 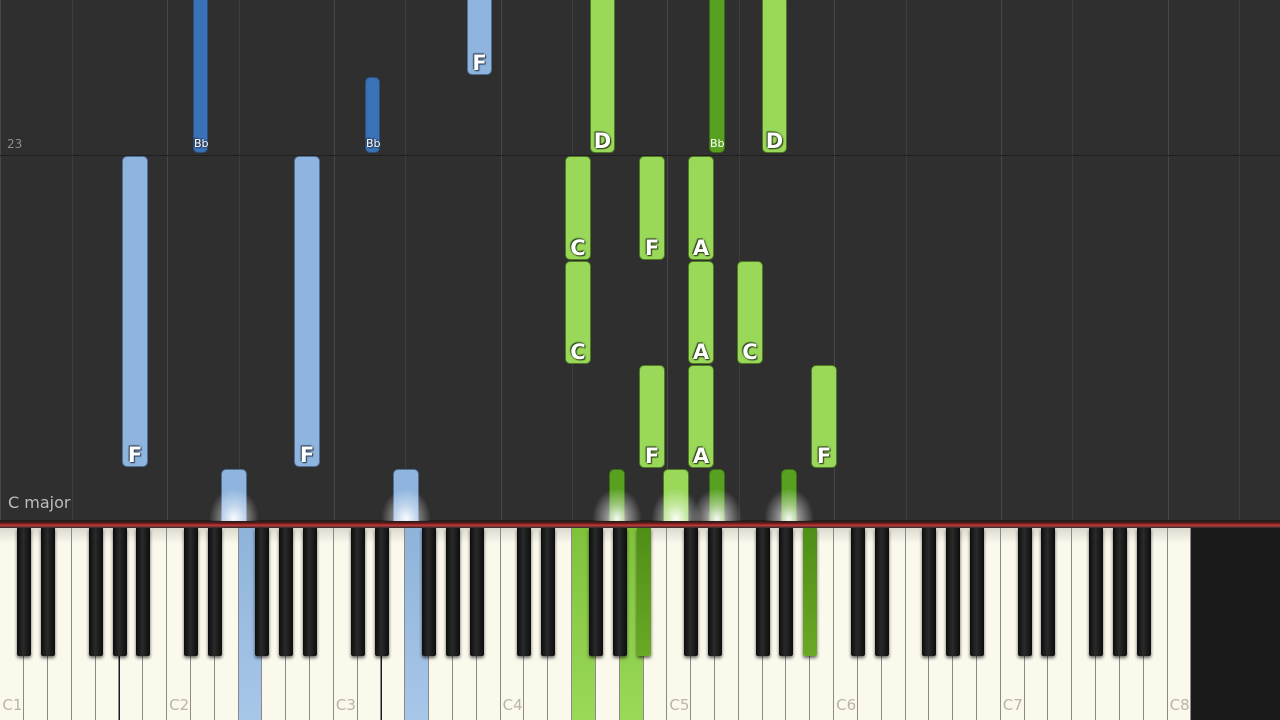 I want to click on octave-label: C2, so click(x=179, y=705).